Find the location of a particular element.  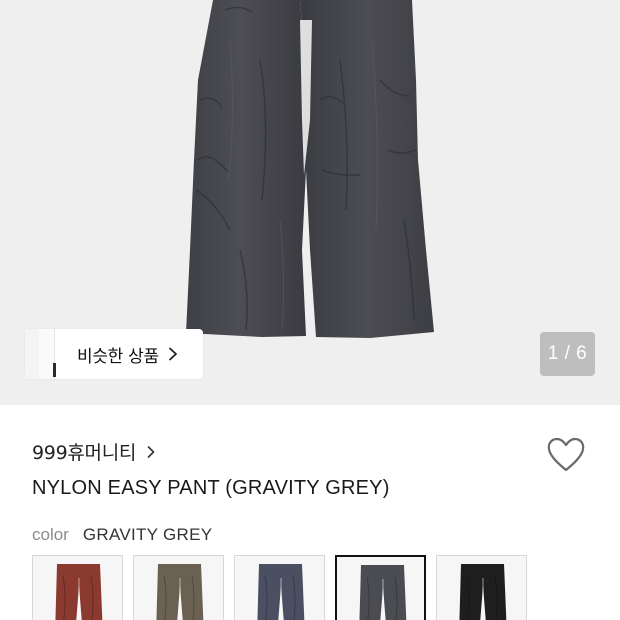

color-key: color is located at coordinates (50, 534).